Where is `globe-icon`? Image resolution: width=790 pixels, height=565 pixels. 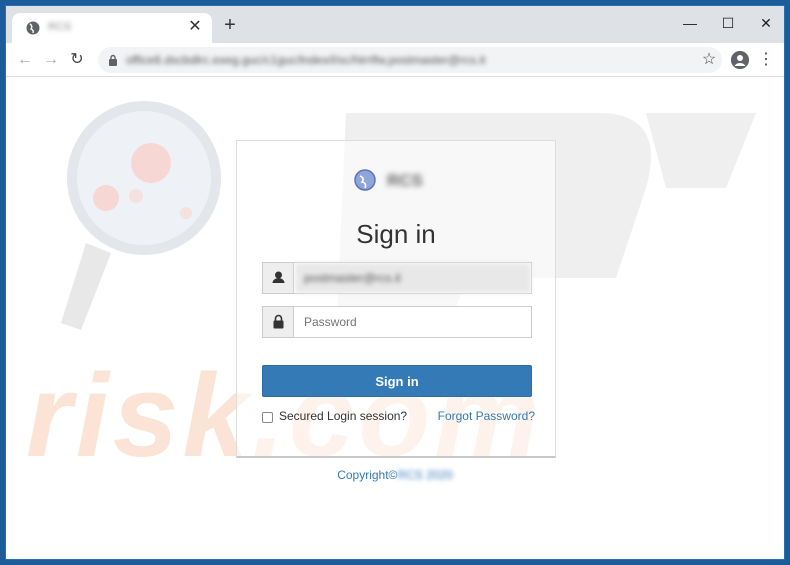
globe-icon is located at coordinates (33, 28).